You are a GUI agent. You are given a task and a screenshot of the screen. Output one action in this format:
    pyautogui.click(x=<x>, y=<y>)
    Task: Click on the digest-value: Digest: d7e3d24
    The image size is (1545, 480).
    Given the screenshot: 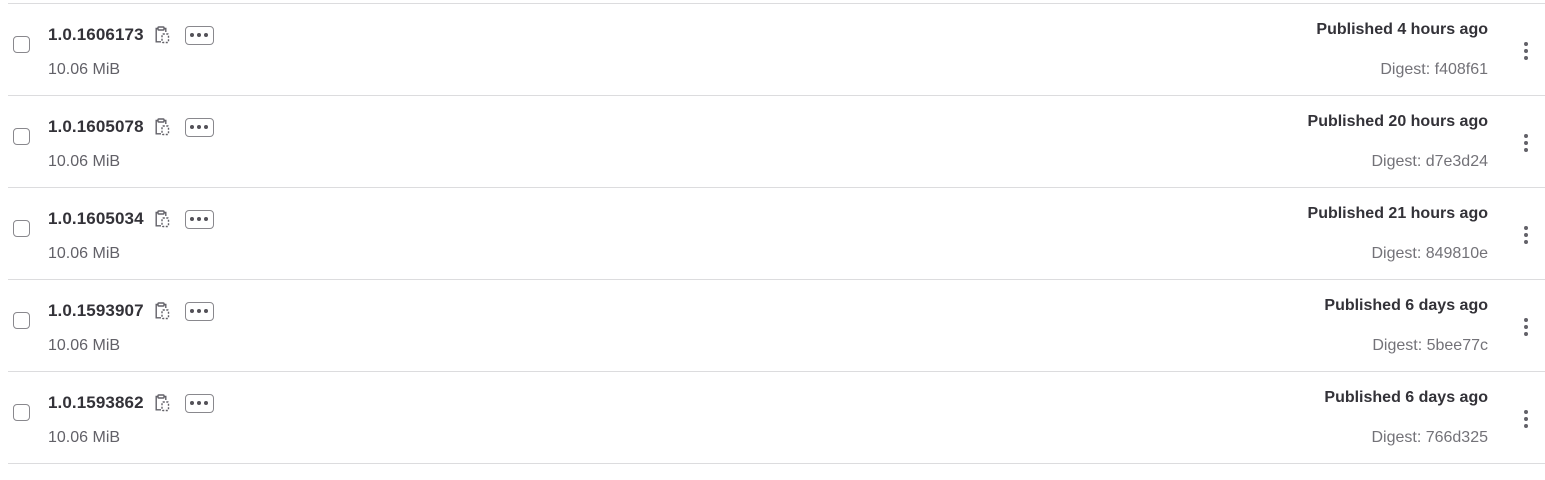 What is the action you would take?
    pyautogui.click(x=1429, y=161)
    